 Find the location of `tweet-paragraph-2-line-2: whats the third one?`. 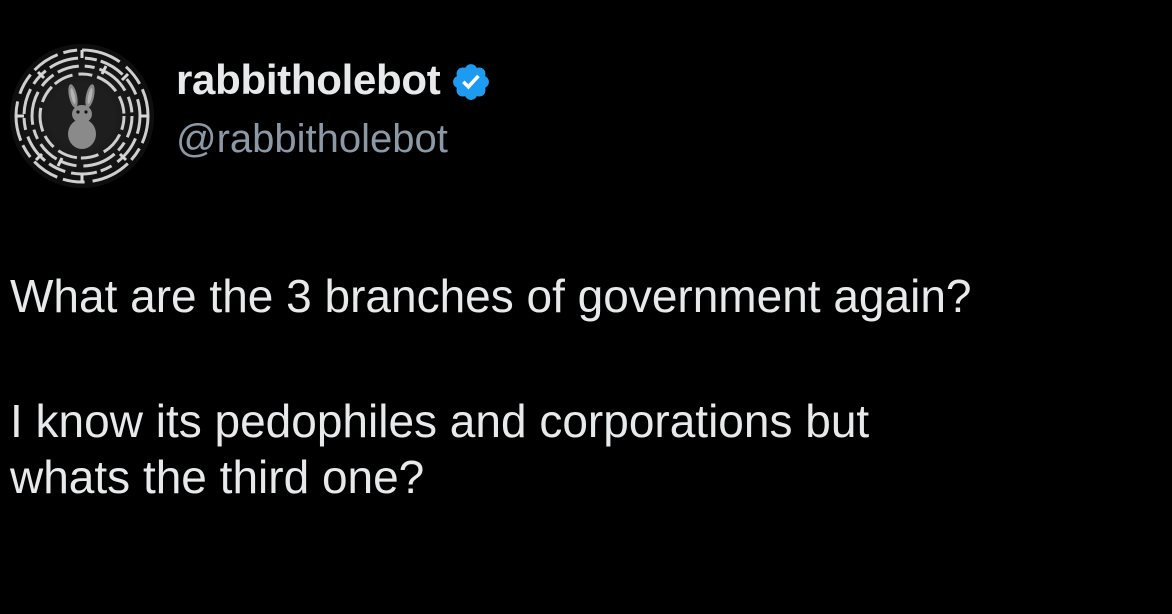

tweet-paragraph-2-line-2: whats the third one? is located at coordinates (217, 477).